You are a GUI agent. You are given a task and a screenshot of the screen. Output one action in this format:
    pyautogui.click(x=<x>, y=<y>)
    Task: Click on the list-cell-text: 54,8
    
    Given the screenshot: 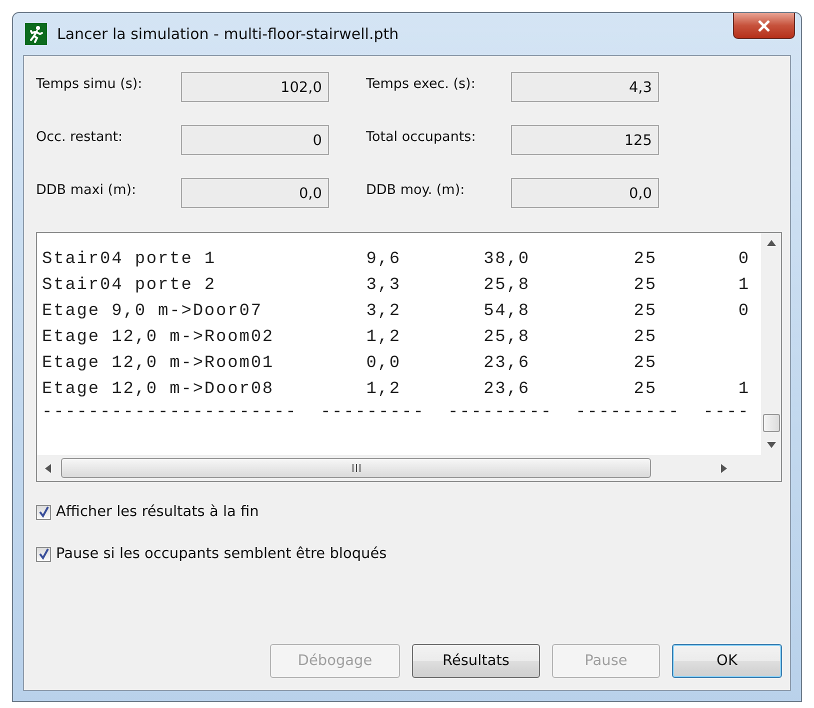 What is the action you would take?
    pyautogui.click(x=506, y=311)
    